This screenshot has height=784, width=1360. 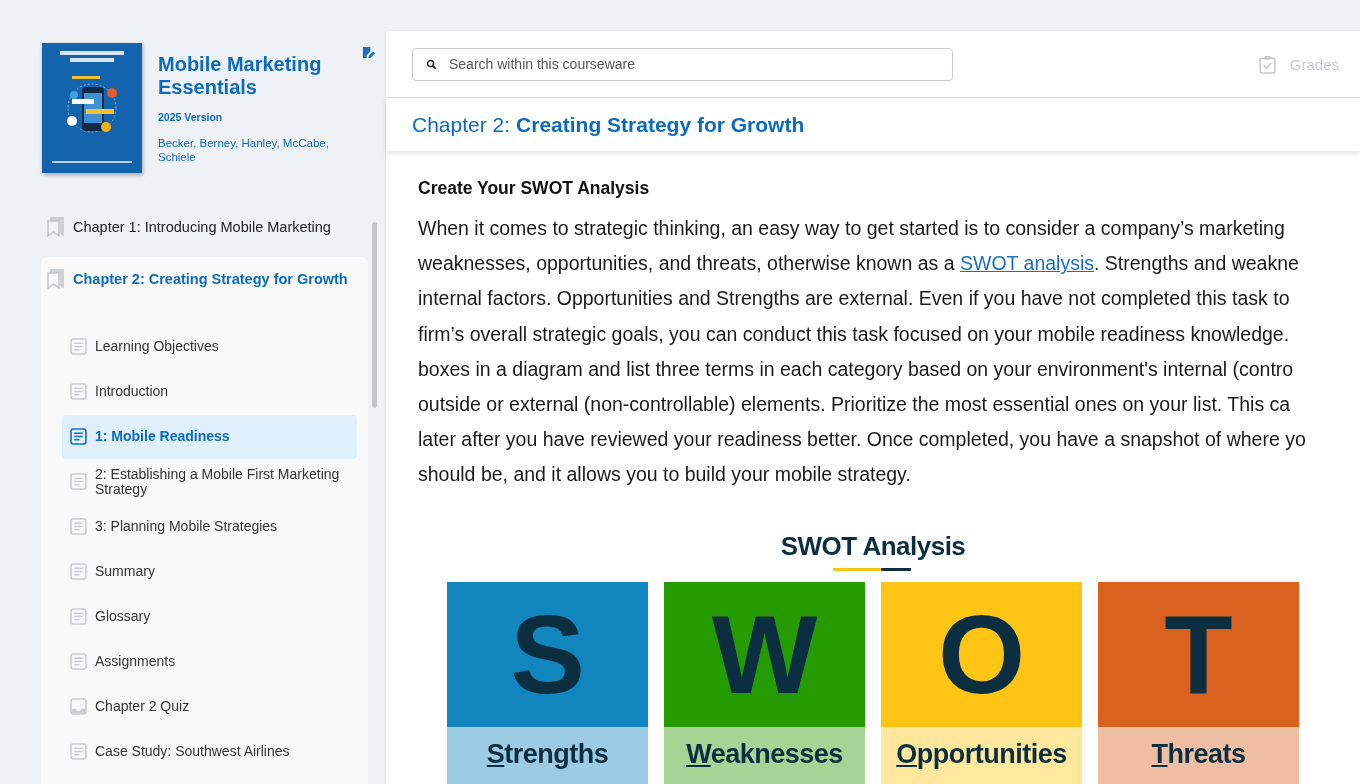 What do you see at coordinates (981, 755) in the screenshot?
I see `quadrant-label: Opportunities` at bounding box center [981, 755].